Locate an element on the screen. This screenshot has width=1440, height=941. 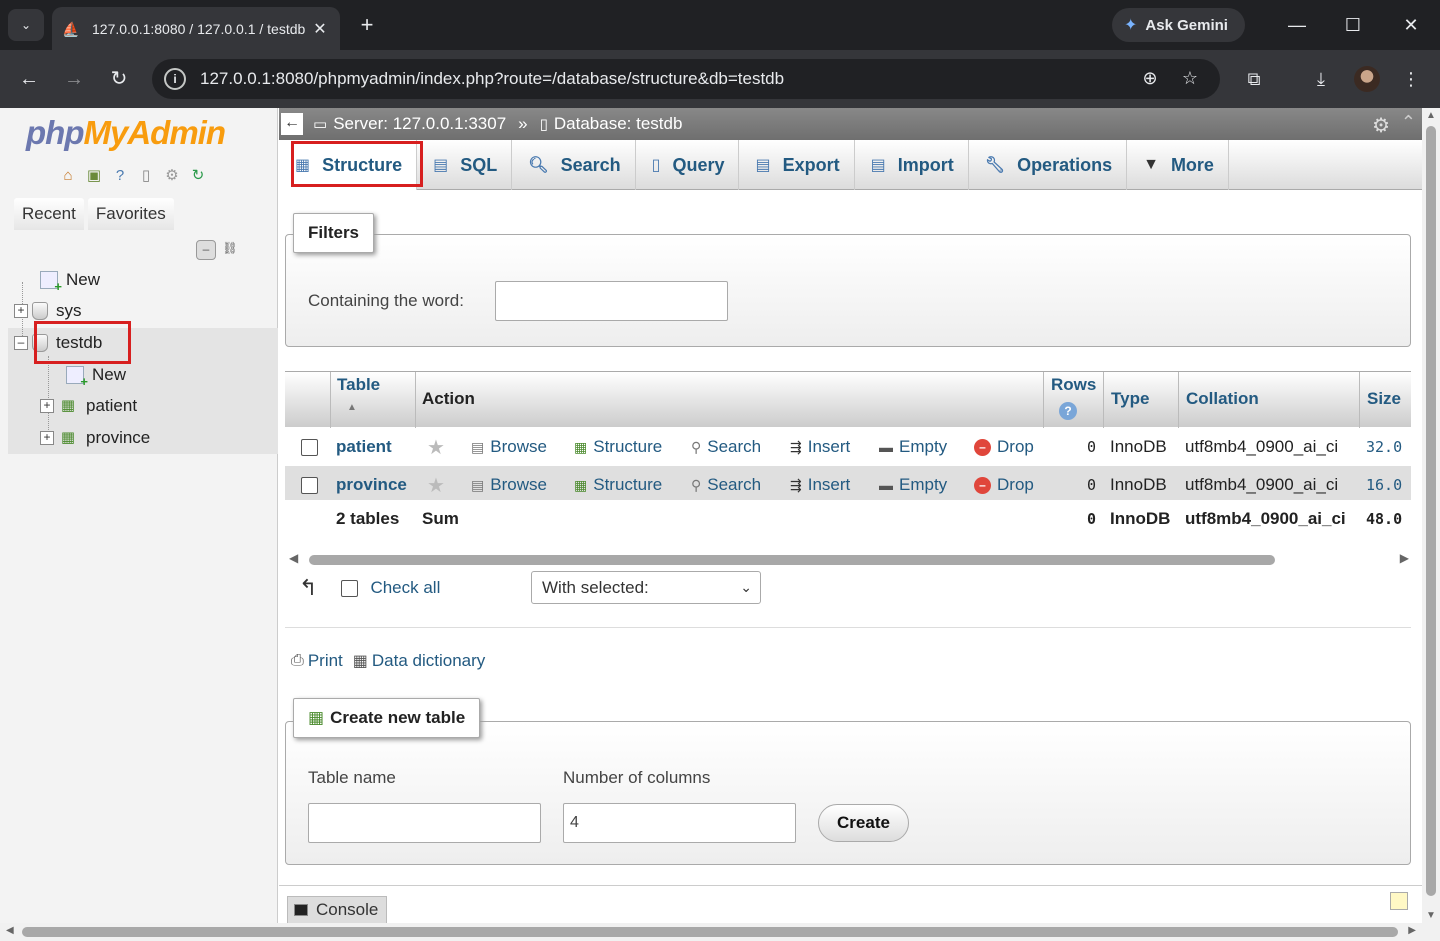
with-selected-dropdown: With selected: ⌄ is located at coordinates (646, 587).